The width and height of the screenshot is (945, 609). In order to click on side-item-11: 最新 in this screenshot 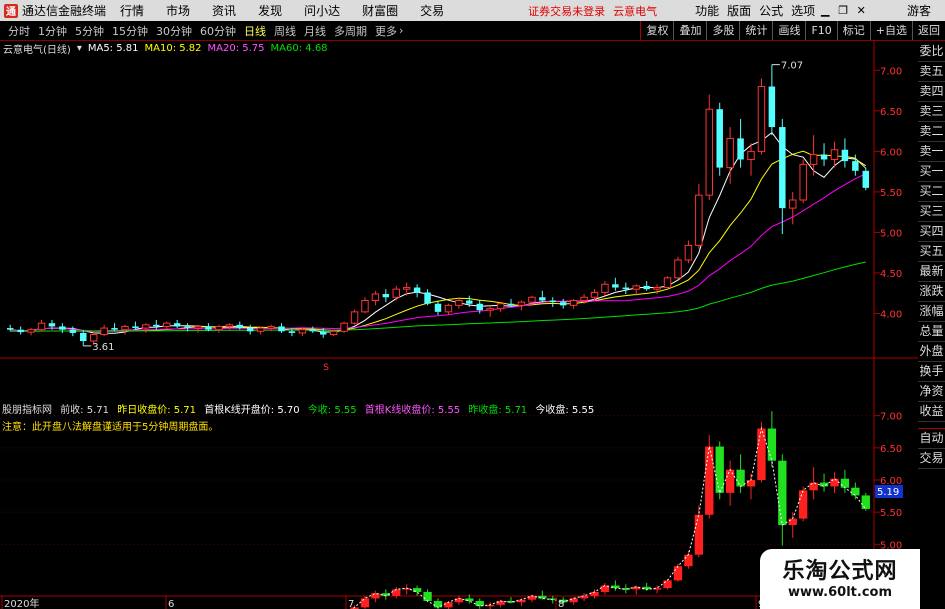, I will do `click(931, 272)`.